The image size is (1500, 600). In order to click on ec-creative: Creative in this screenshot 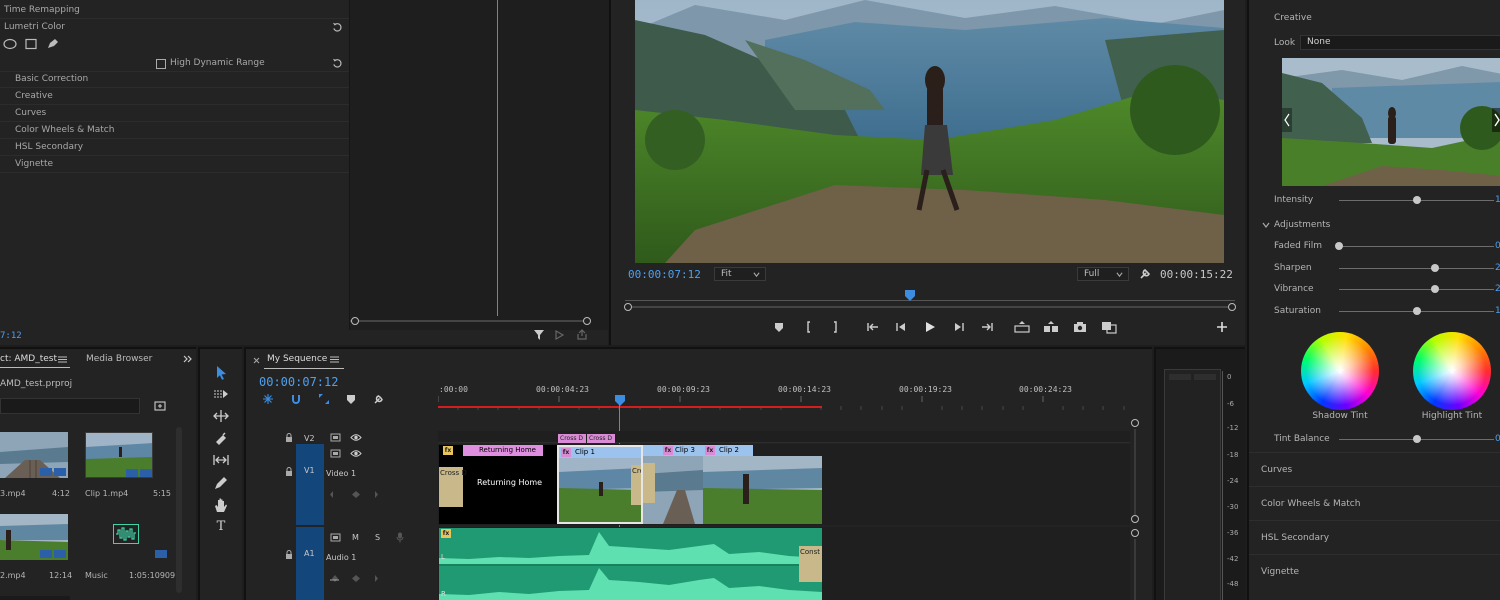, I will do `click(174, 96)`.